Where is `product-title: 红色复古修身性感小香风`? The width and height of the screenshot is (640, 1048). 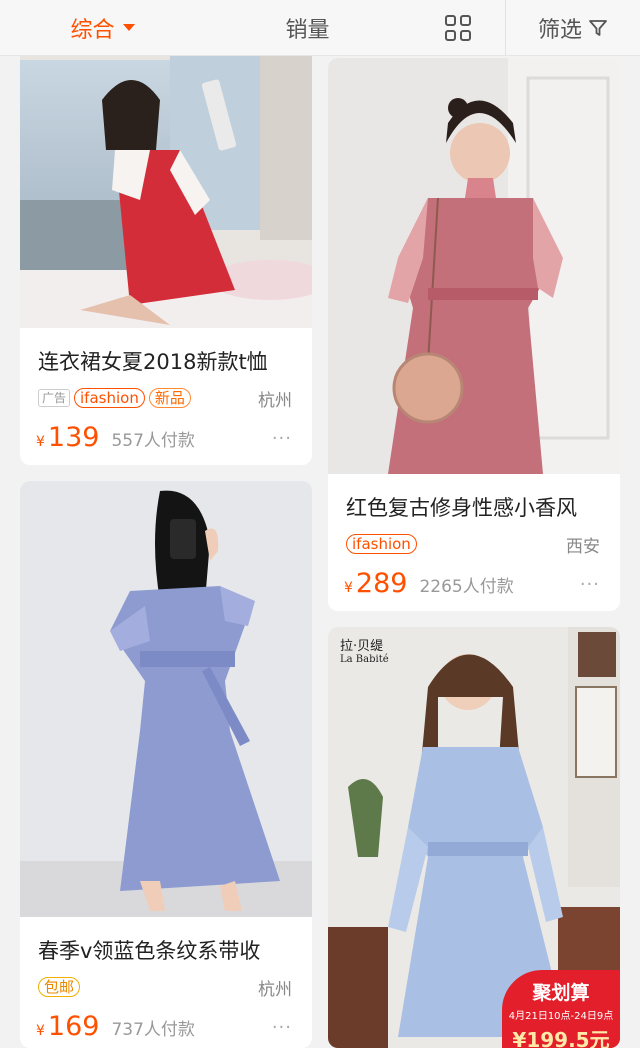
product-title: 红色复古修身性感小香风 is located at coordinates (461, 507).